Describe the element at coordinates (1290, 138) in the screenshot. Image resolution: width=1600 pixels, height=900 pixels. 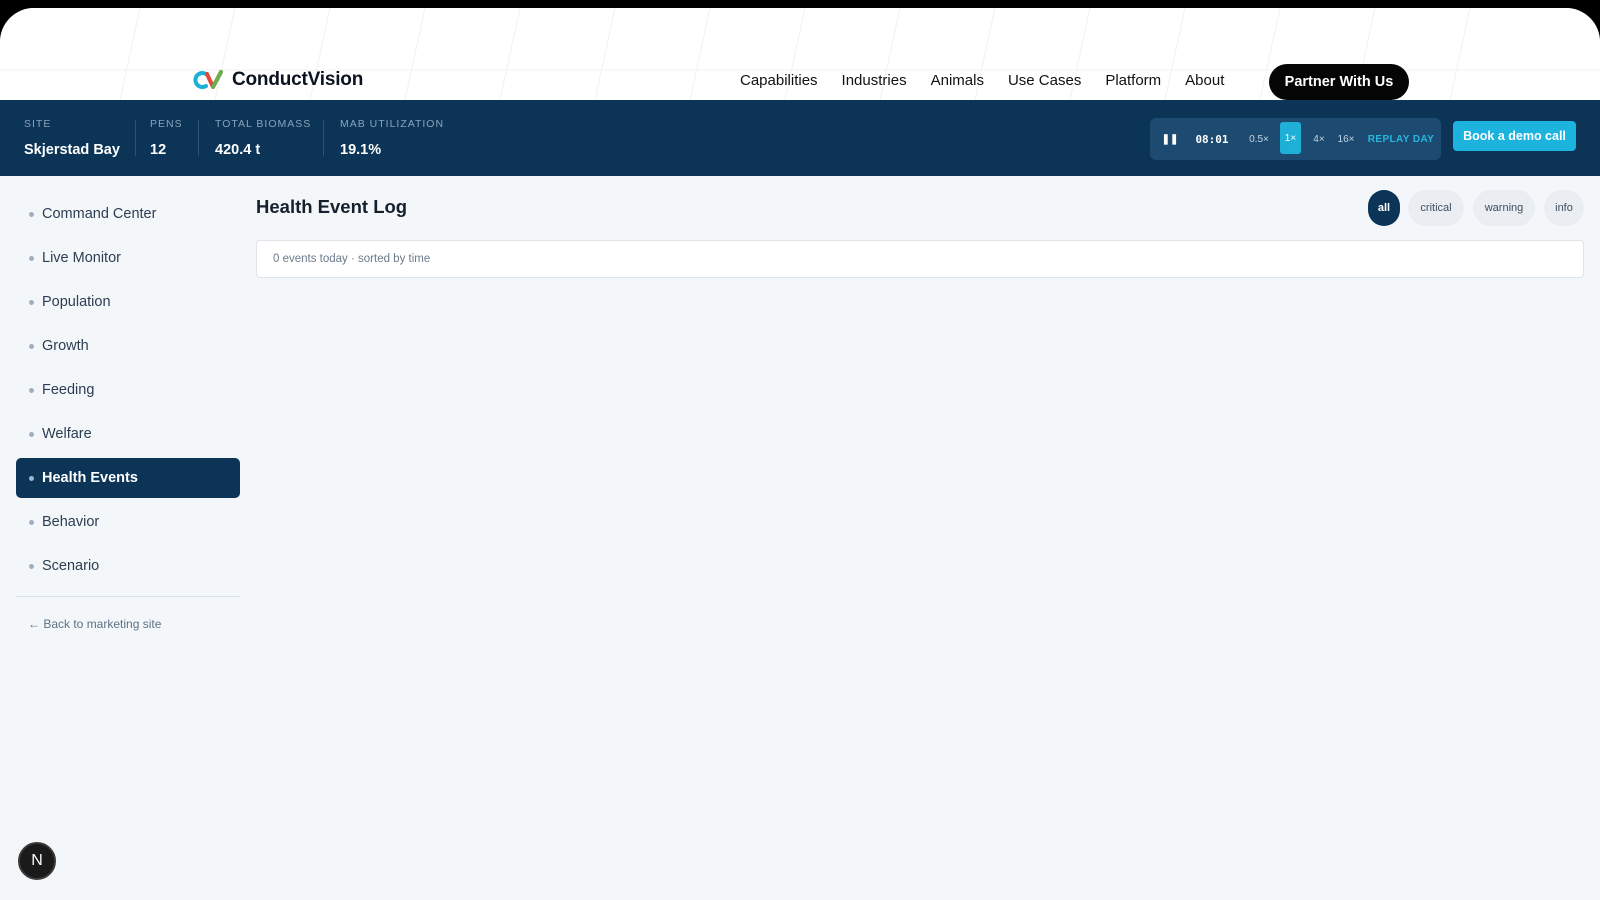
I see `speed-1x-button: 1×` at that location.